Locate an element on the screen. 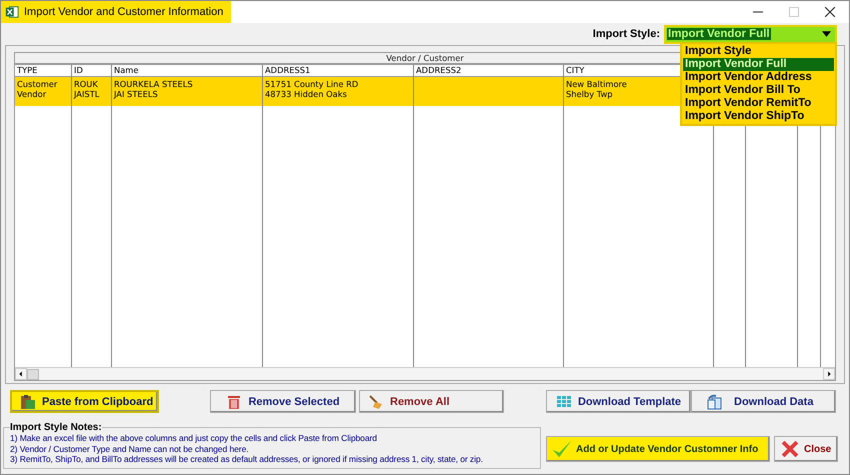  toolbar-button: Remove All is located at coordinates (431, 401).